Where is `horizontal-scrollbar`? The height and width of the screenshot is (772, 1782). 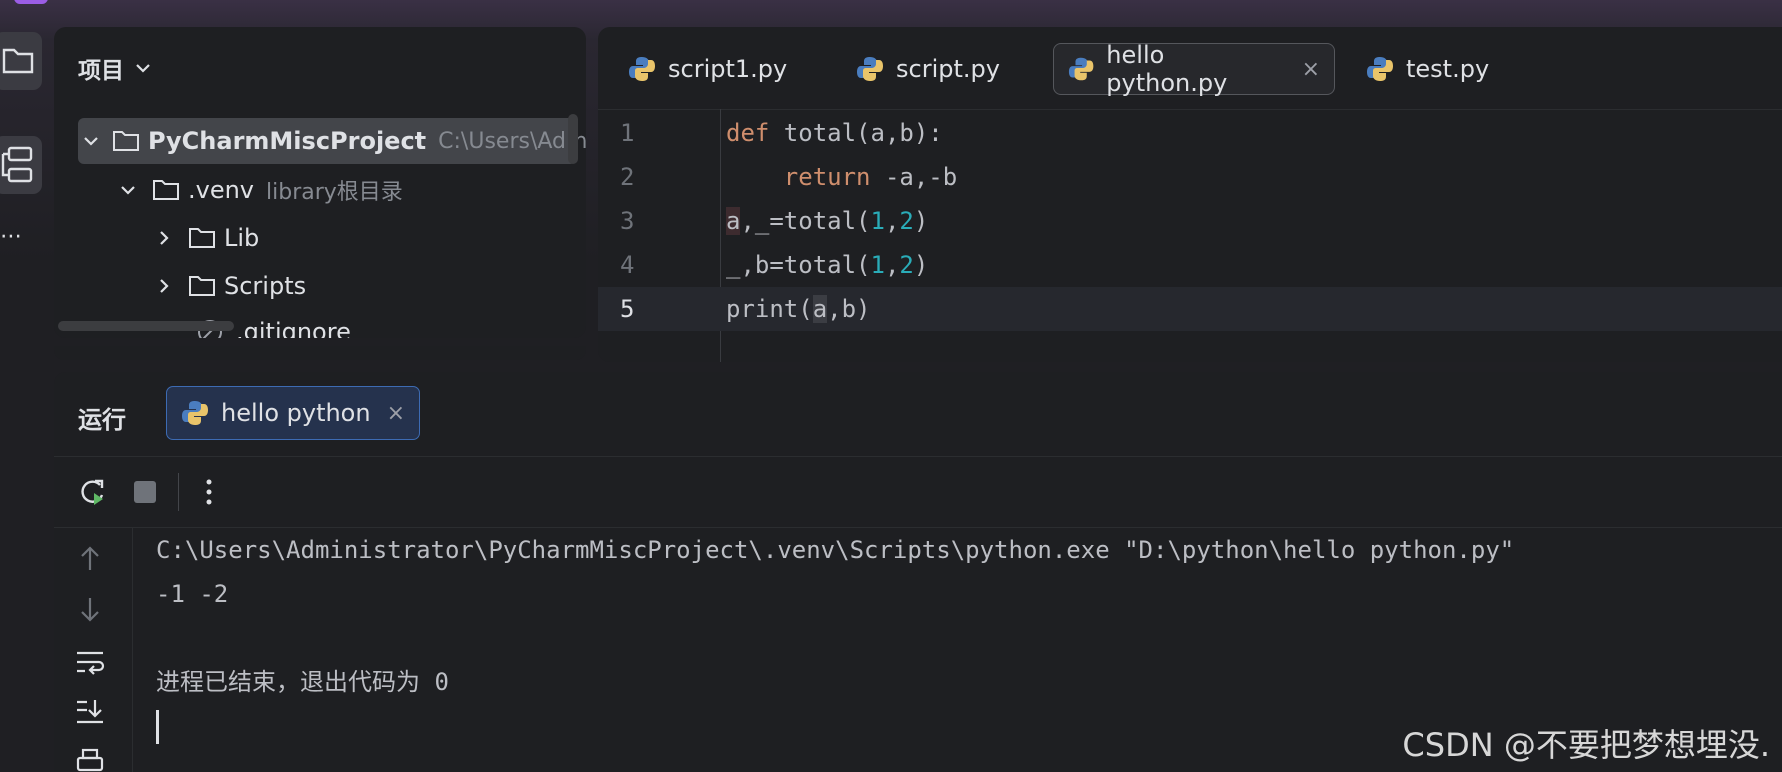
horizontal-scrollbar is located at coordinates (146, 326).